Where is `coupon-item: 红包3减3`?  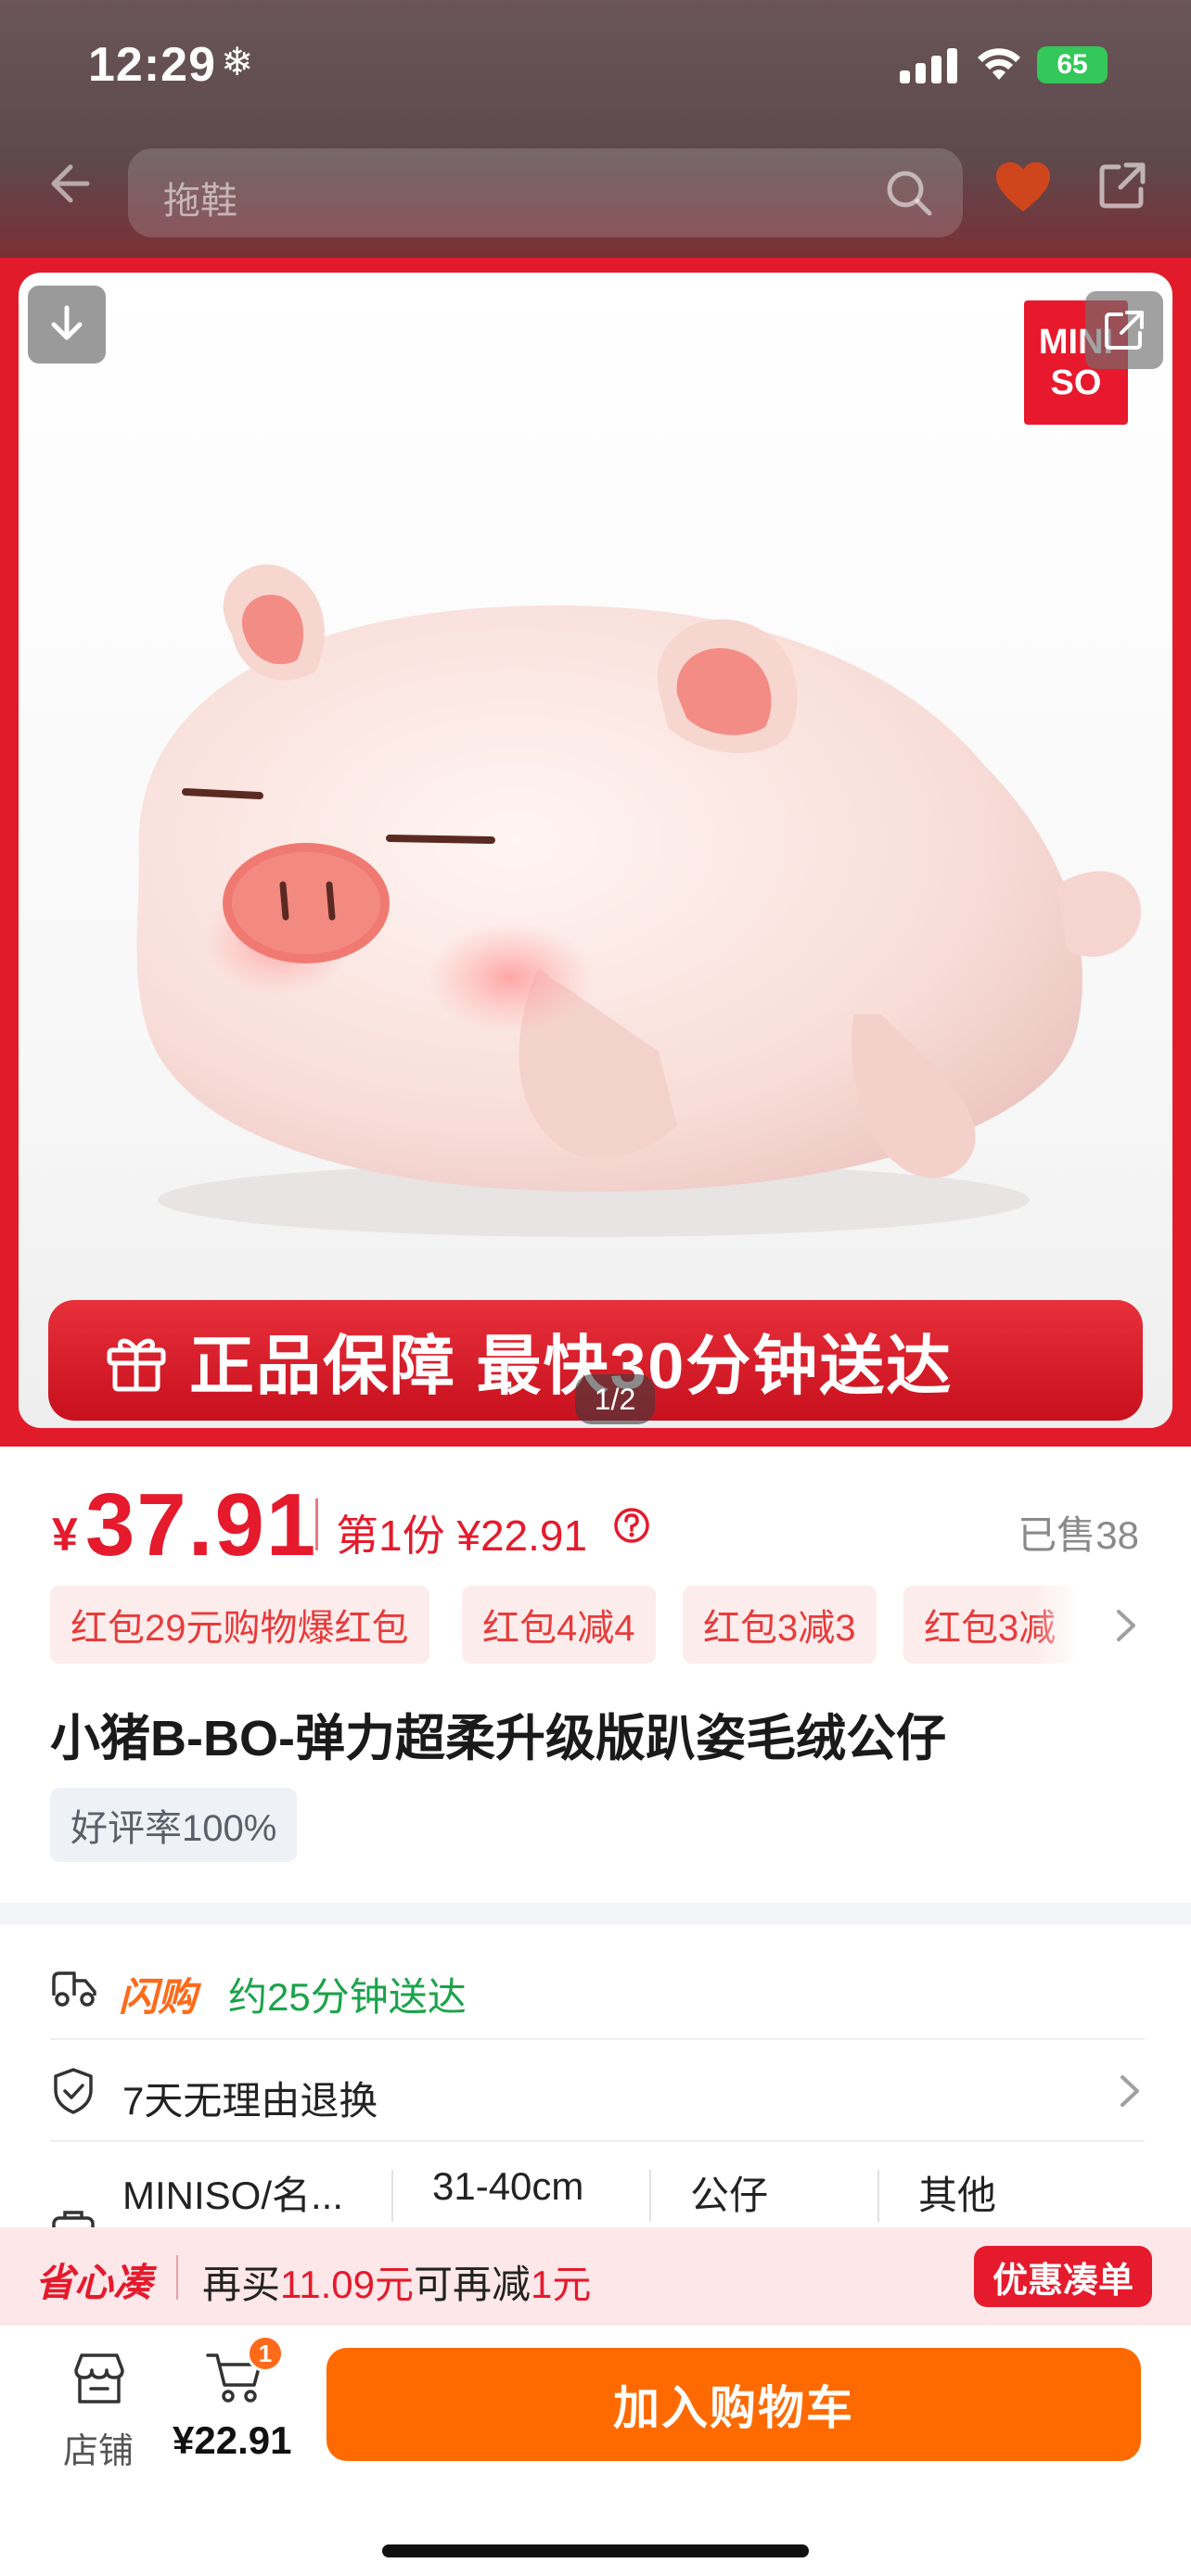
coupon-item: 红包3减3 is located at coordinates (780, 1625).